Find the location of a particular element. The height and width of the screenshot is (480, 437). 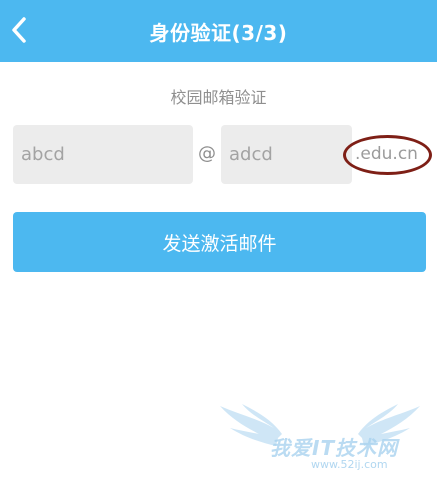

at-sign-label: @ is located at coordinates (207, 153).